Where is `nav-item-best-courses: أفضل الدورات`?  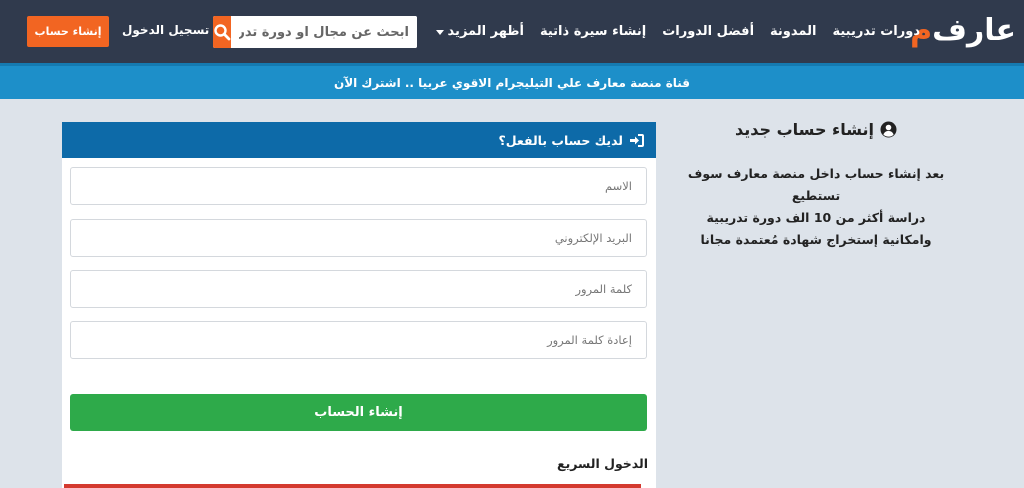
nav-item-best-courses: أفضل الدورات is located at coordinates (708, 31).